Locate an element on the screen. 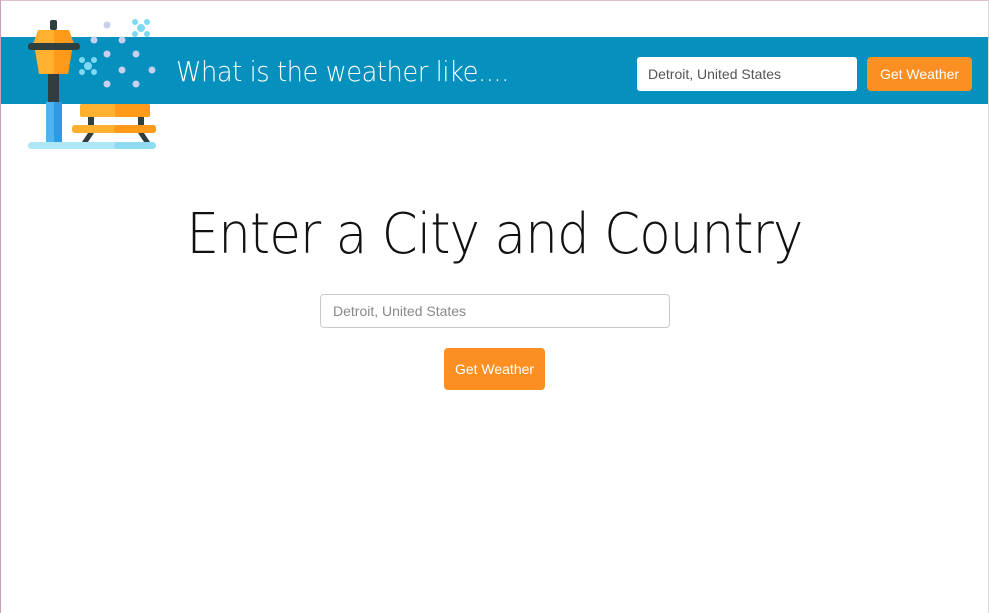 This screenshot has width=989, height=613. winter-street-lamp-bench-icon is located at coordinates (92, 84).